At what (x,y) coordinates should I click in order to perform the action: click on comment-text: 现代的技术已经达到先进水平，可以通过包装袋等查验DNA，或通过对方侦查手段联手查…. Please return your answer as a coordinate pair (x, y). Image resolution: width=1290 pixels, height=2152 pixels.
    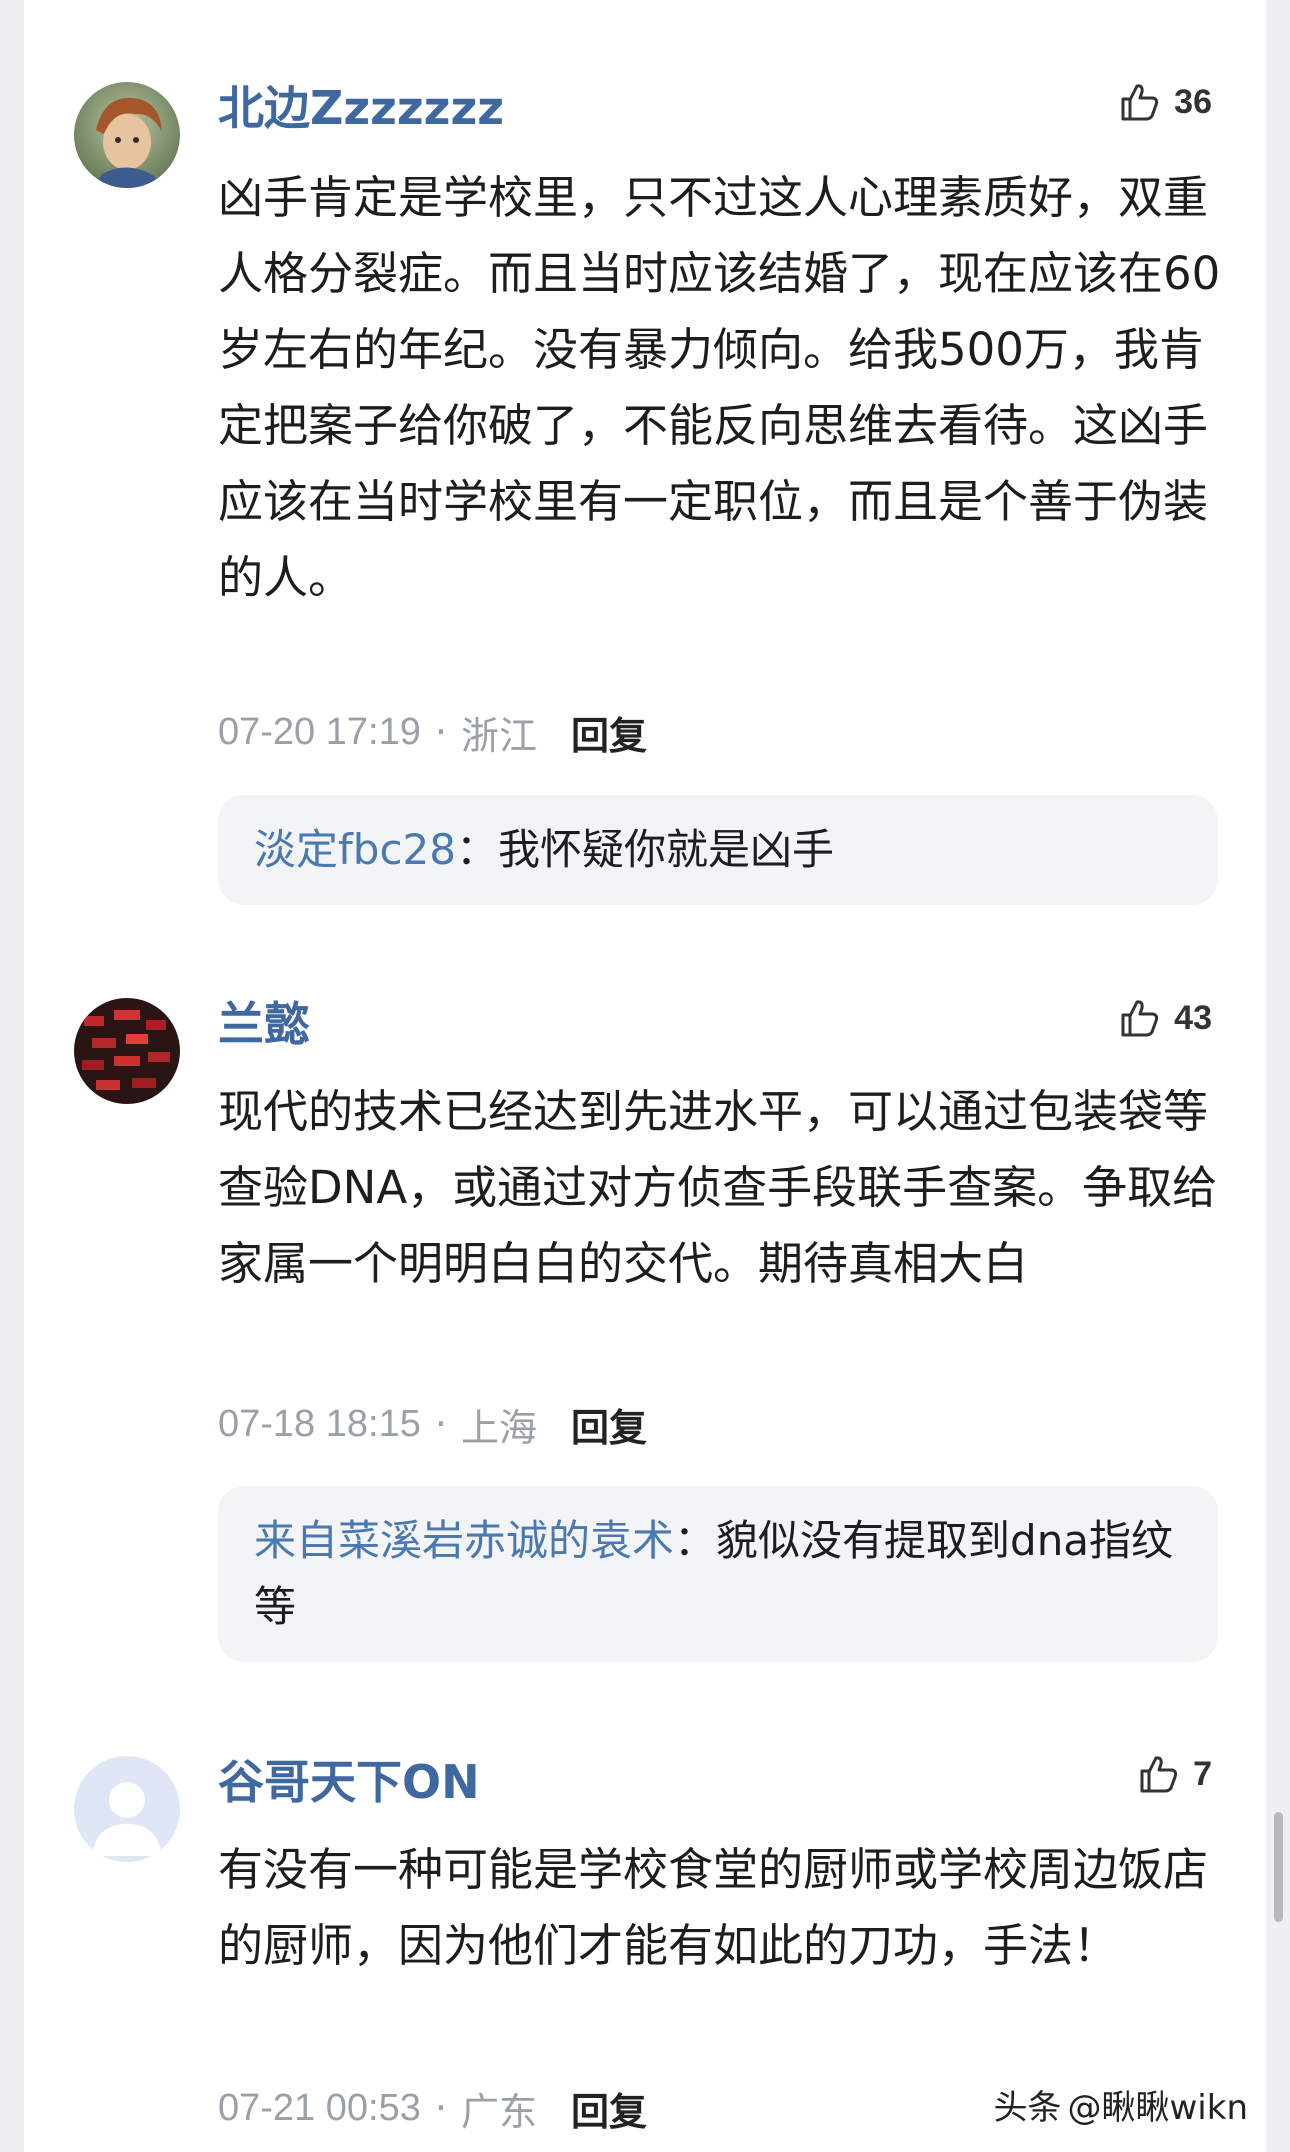
    Looking at the image, I should click on (718, 1187).